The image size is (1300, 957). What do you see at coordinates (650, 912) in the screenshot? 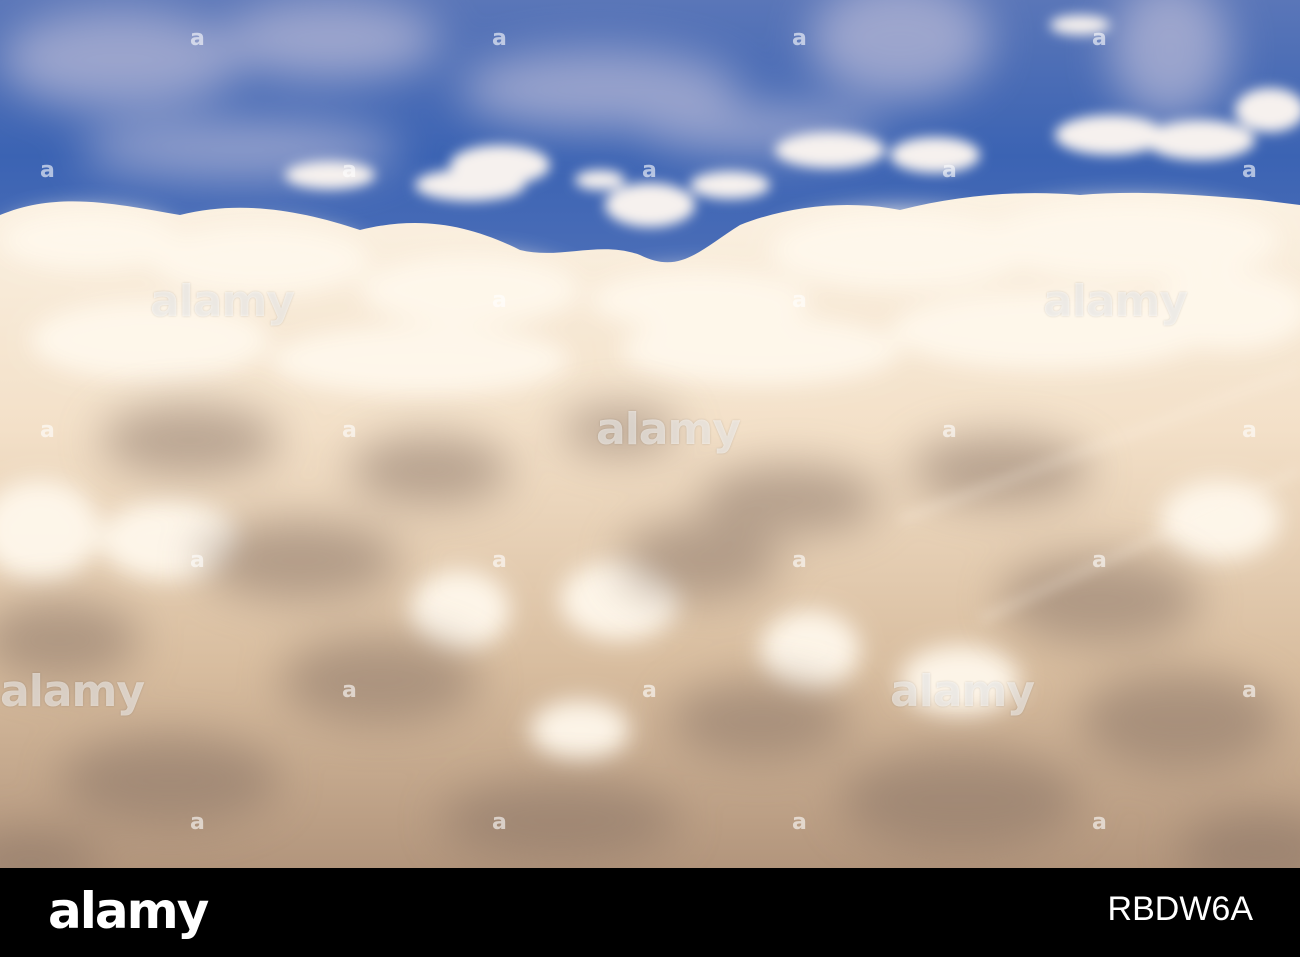
I see `footer-bar: alamy RBDW6A` at bounding box center [650, 912].